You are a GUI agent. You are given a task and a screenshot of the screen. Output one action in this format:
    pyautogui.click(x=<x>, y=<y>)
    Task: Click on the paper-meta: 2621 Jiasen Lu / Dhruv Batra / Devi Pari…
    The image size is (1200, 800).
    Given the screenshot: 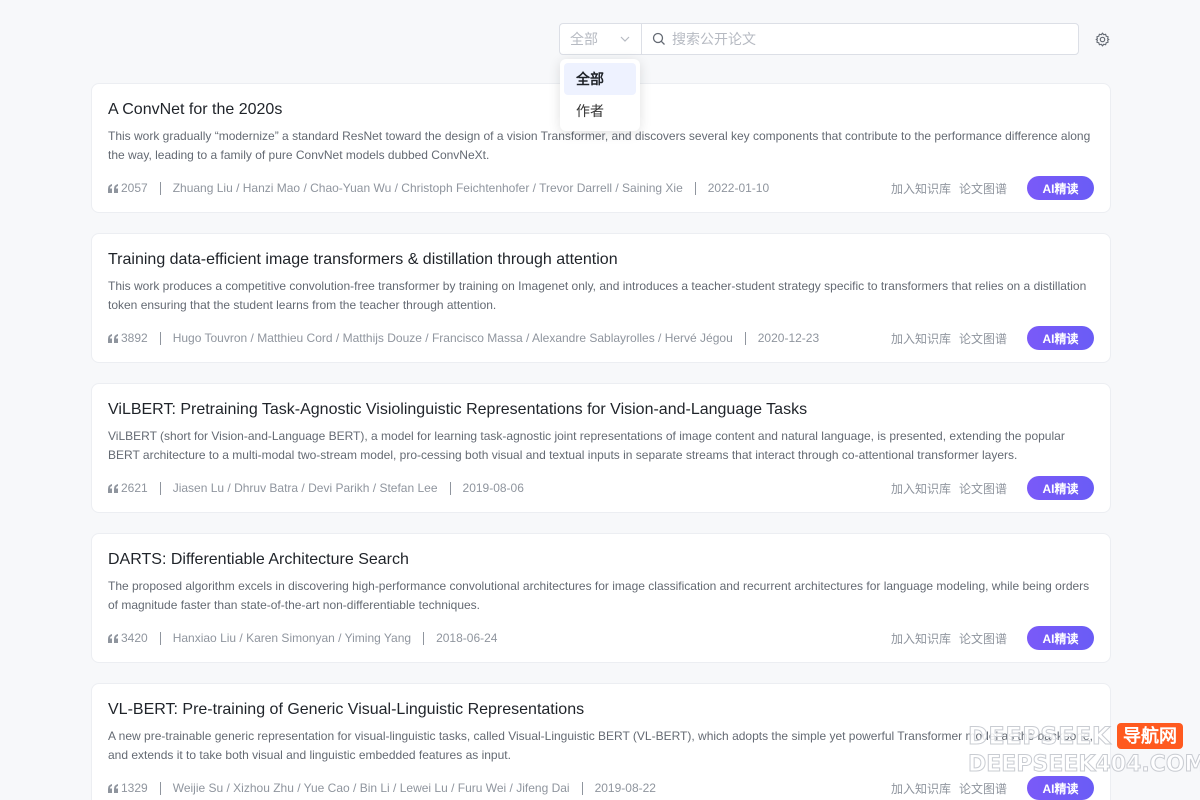 What is the action you would take?
    pyautogui.click(x=601, y=488)
    